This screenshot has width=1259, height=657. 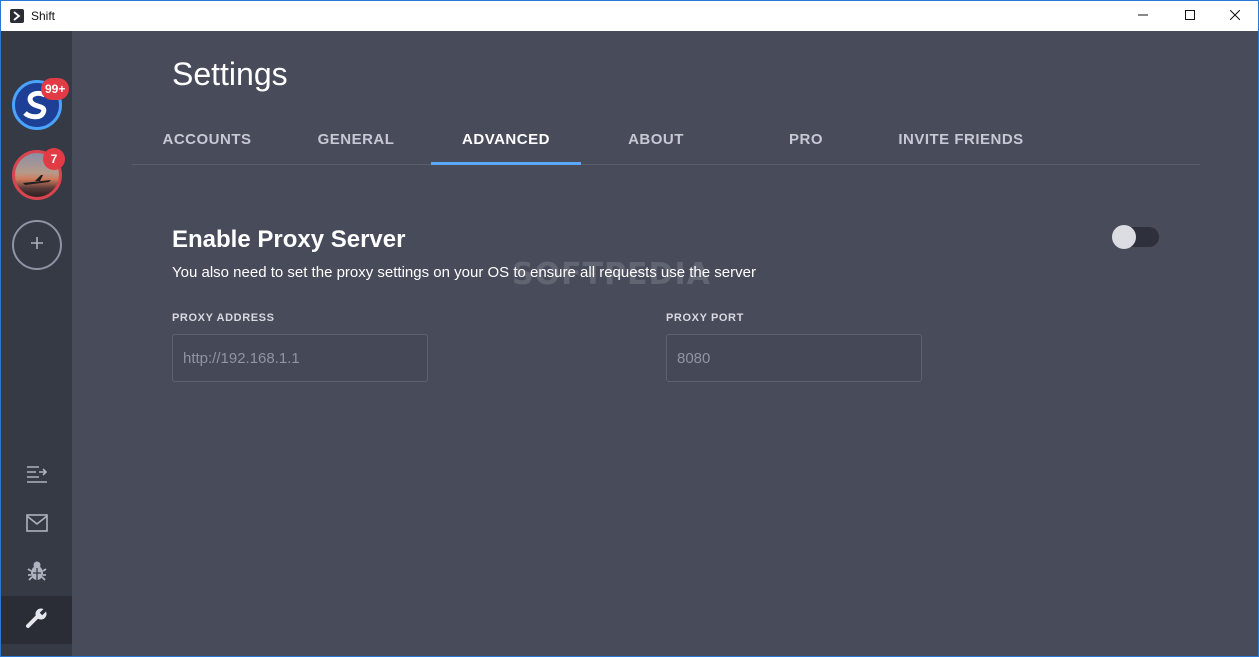 I want to click on mail-icon, so click(x=37, y=525).